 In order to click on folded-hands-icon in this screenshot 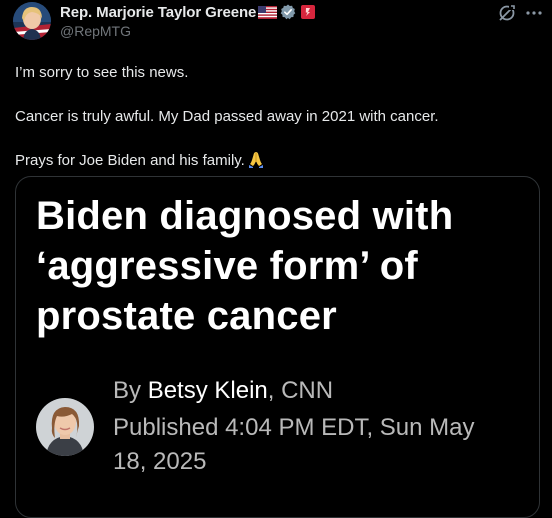, I will do `click(256, 159)`.